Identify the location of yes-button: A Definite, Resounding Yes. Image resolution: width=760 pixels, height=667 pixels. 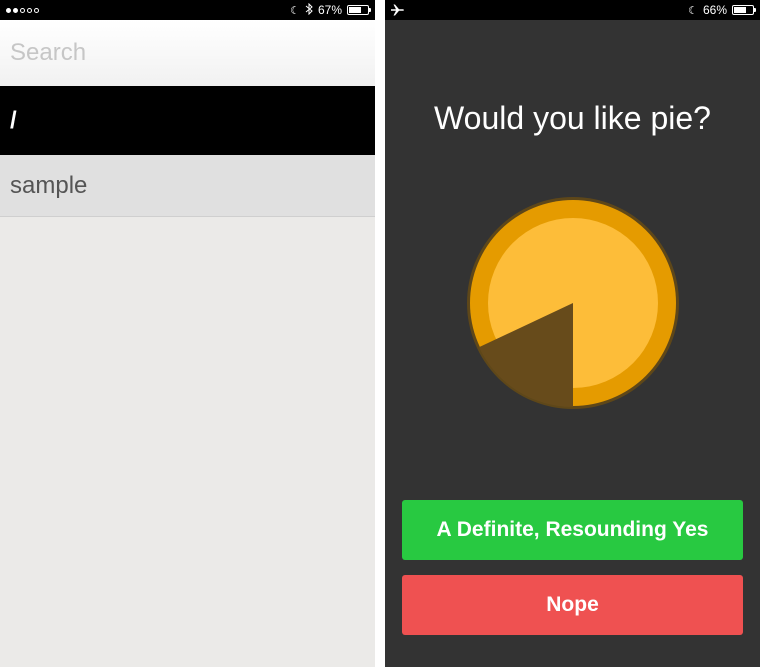
(572, 530).